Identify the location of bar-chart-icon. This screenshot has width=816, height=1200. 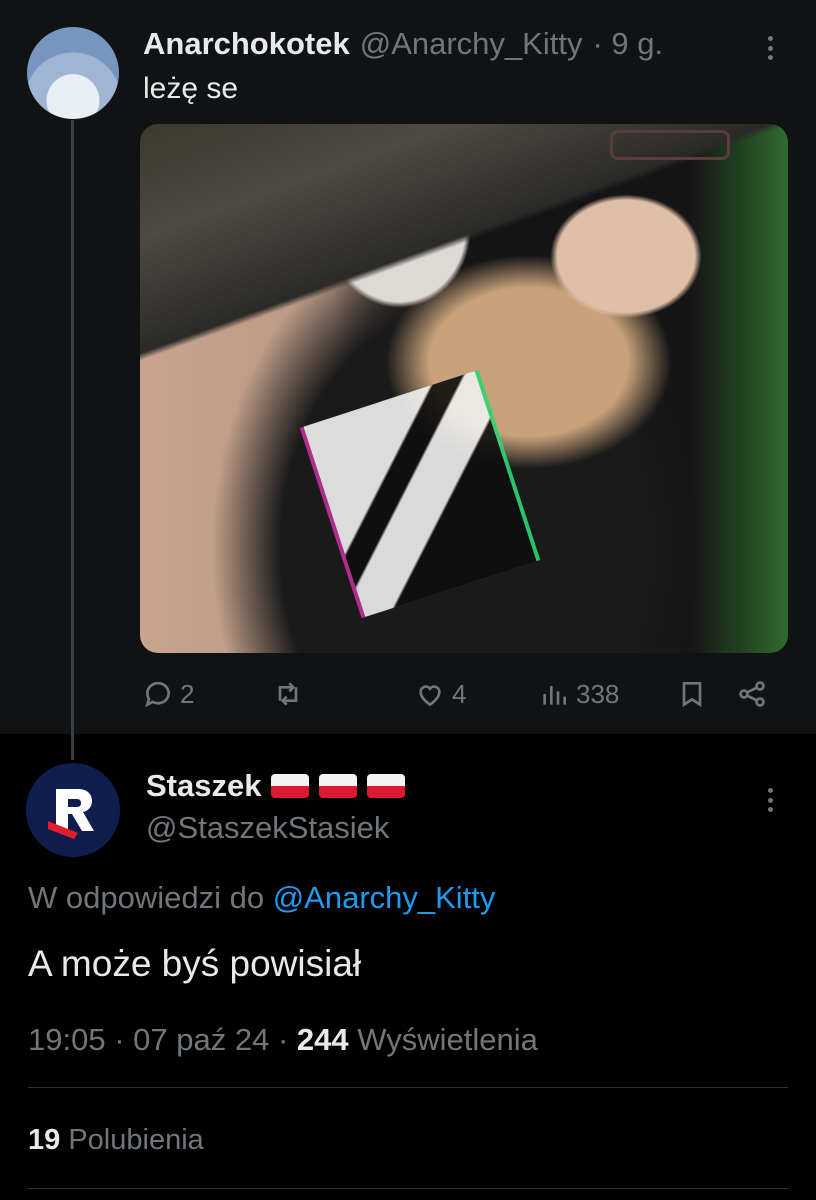
(554, 695).